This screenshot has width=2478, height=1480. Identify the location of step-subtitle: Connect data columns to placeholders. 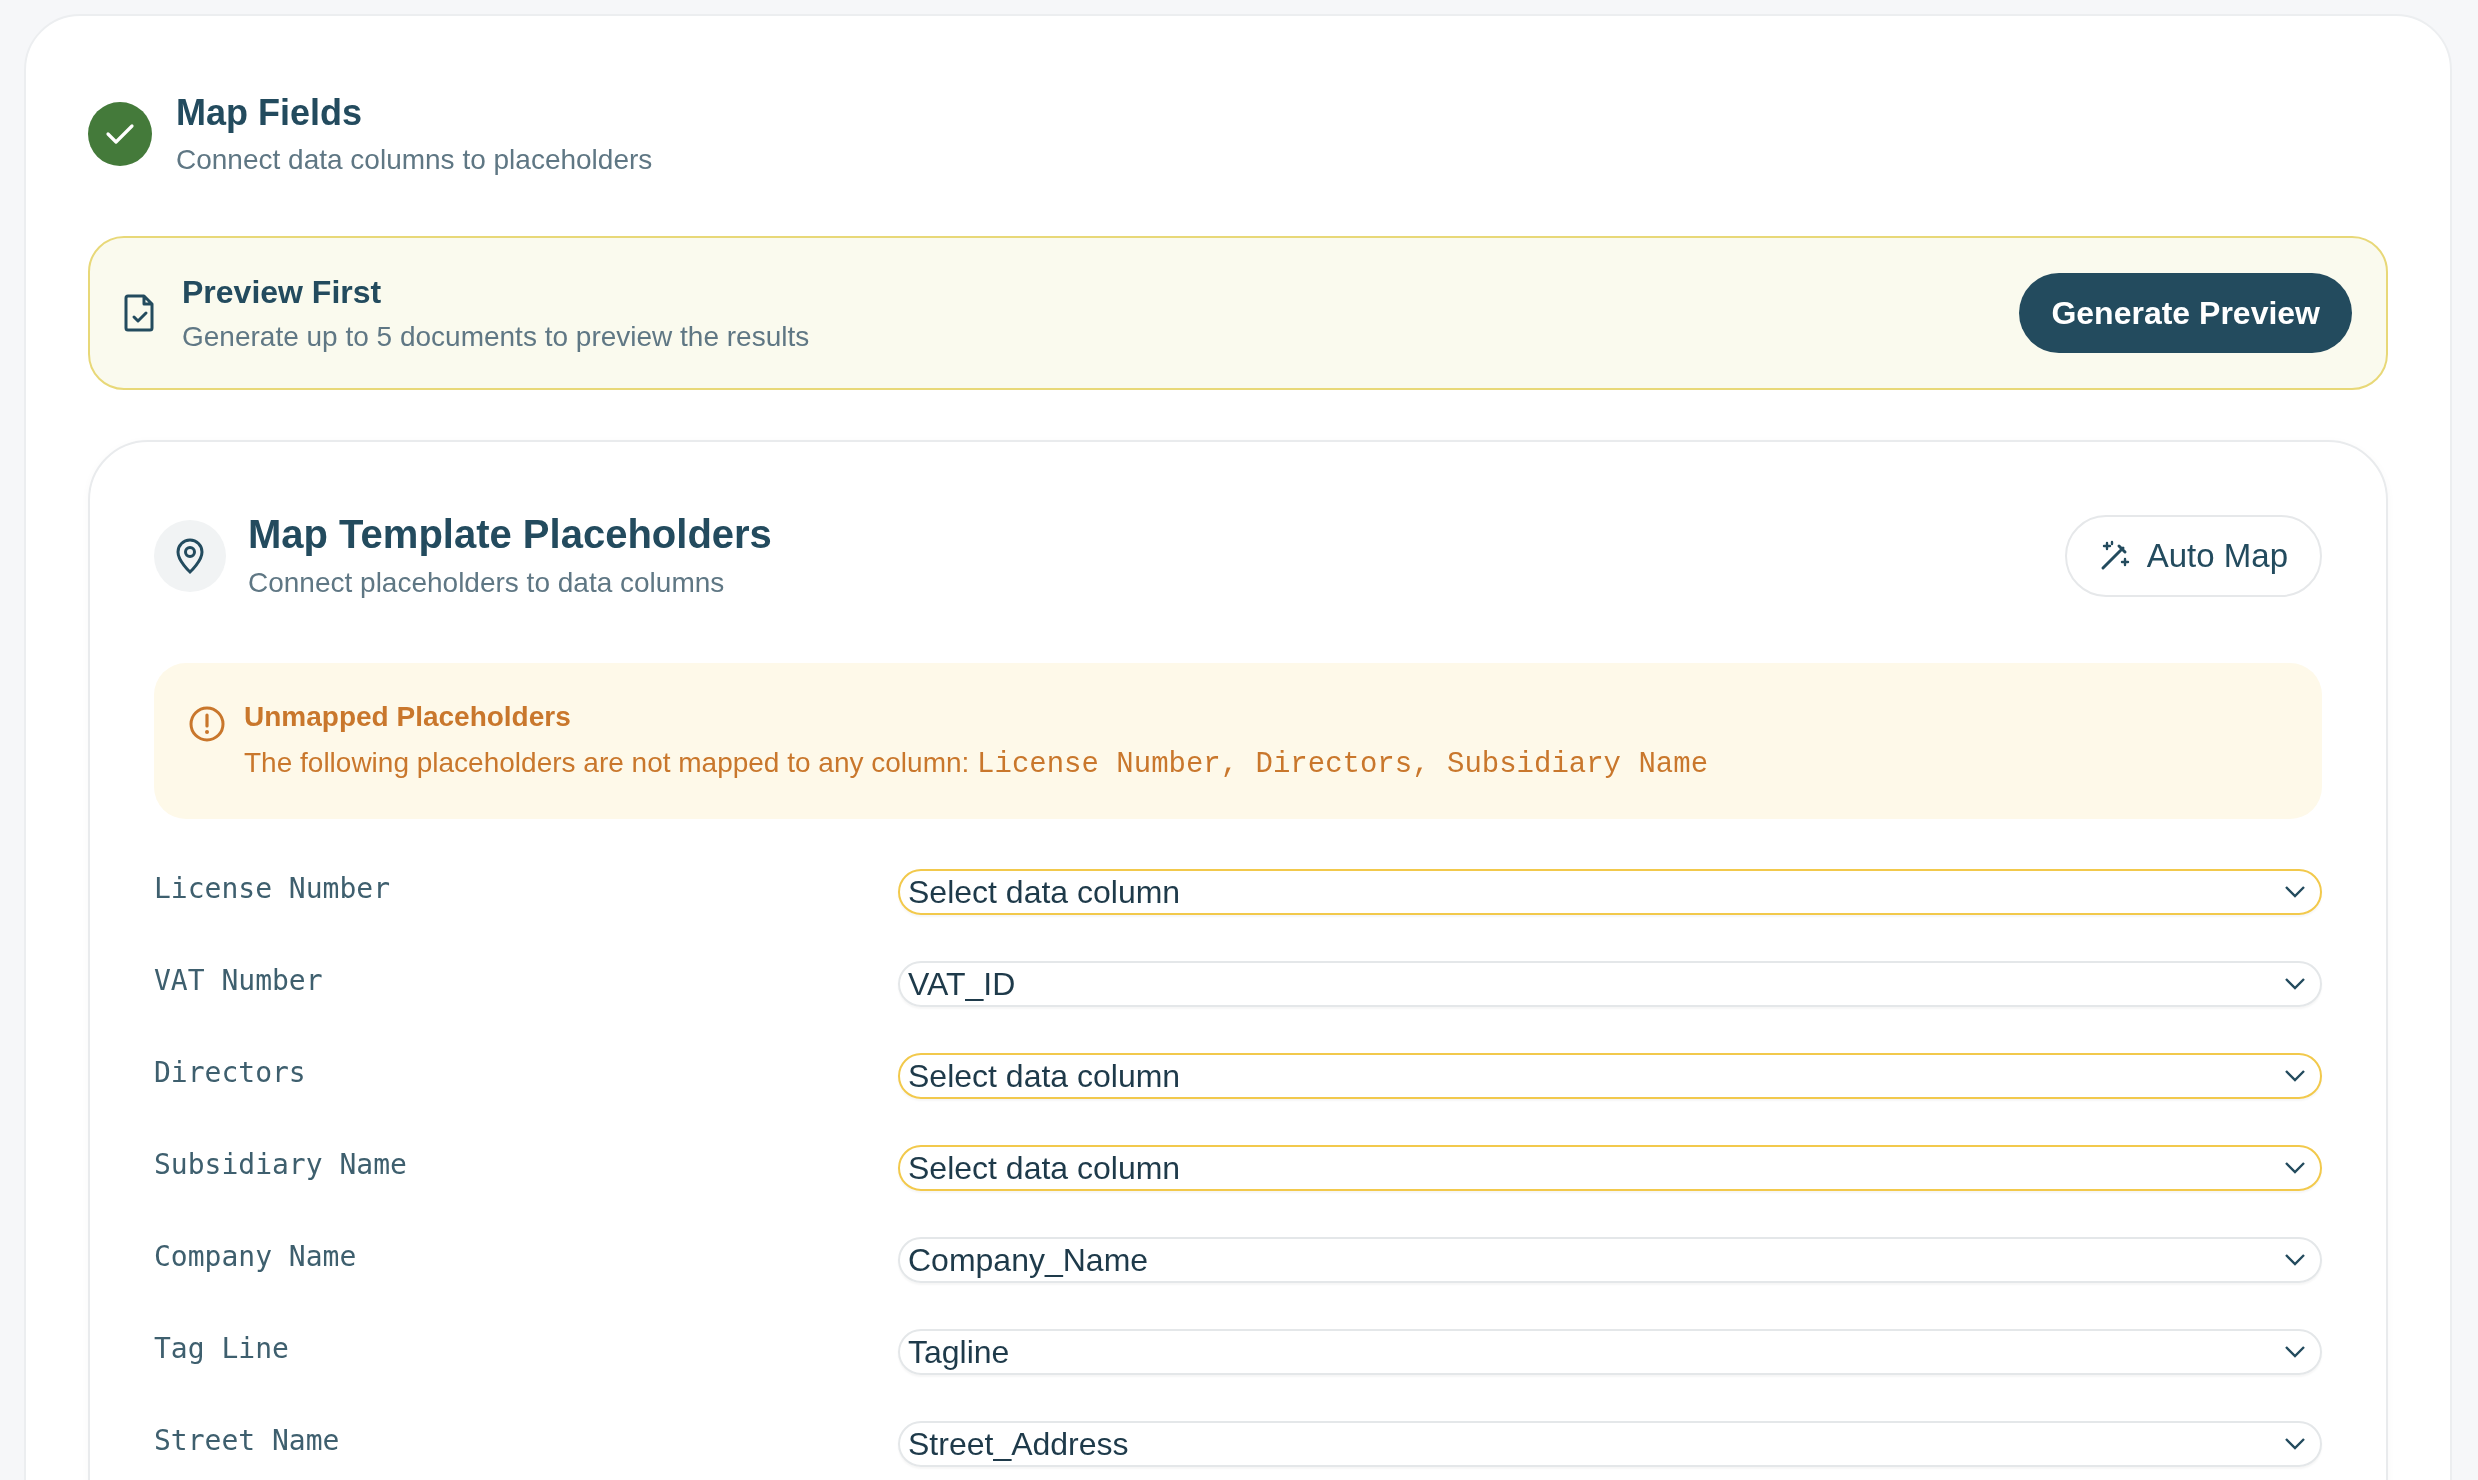
(414, 160).